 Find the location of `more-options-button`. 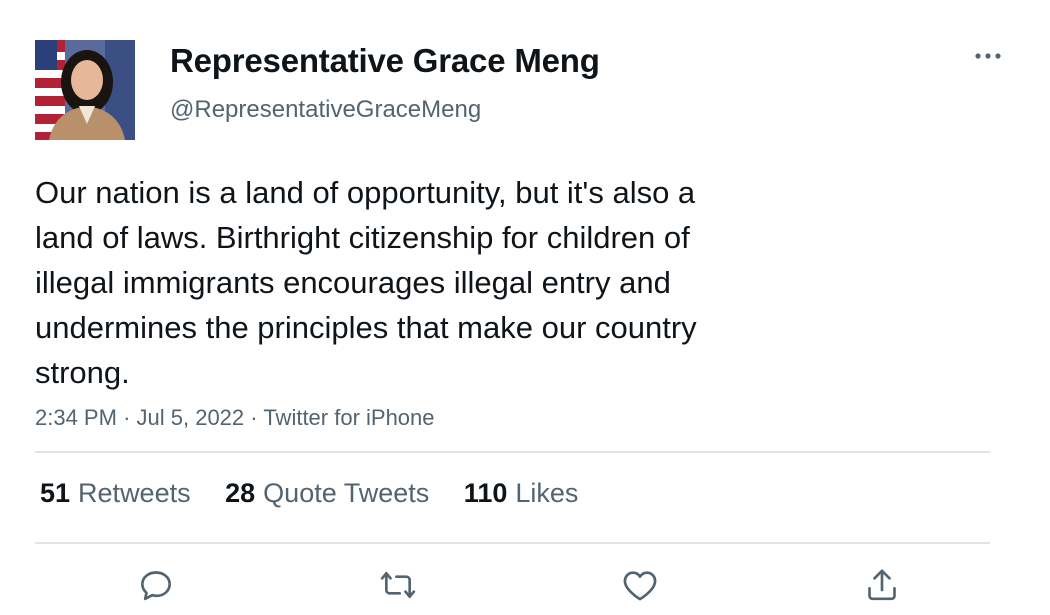

more-options-button is located at coordinates (988, 56).